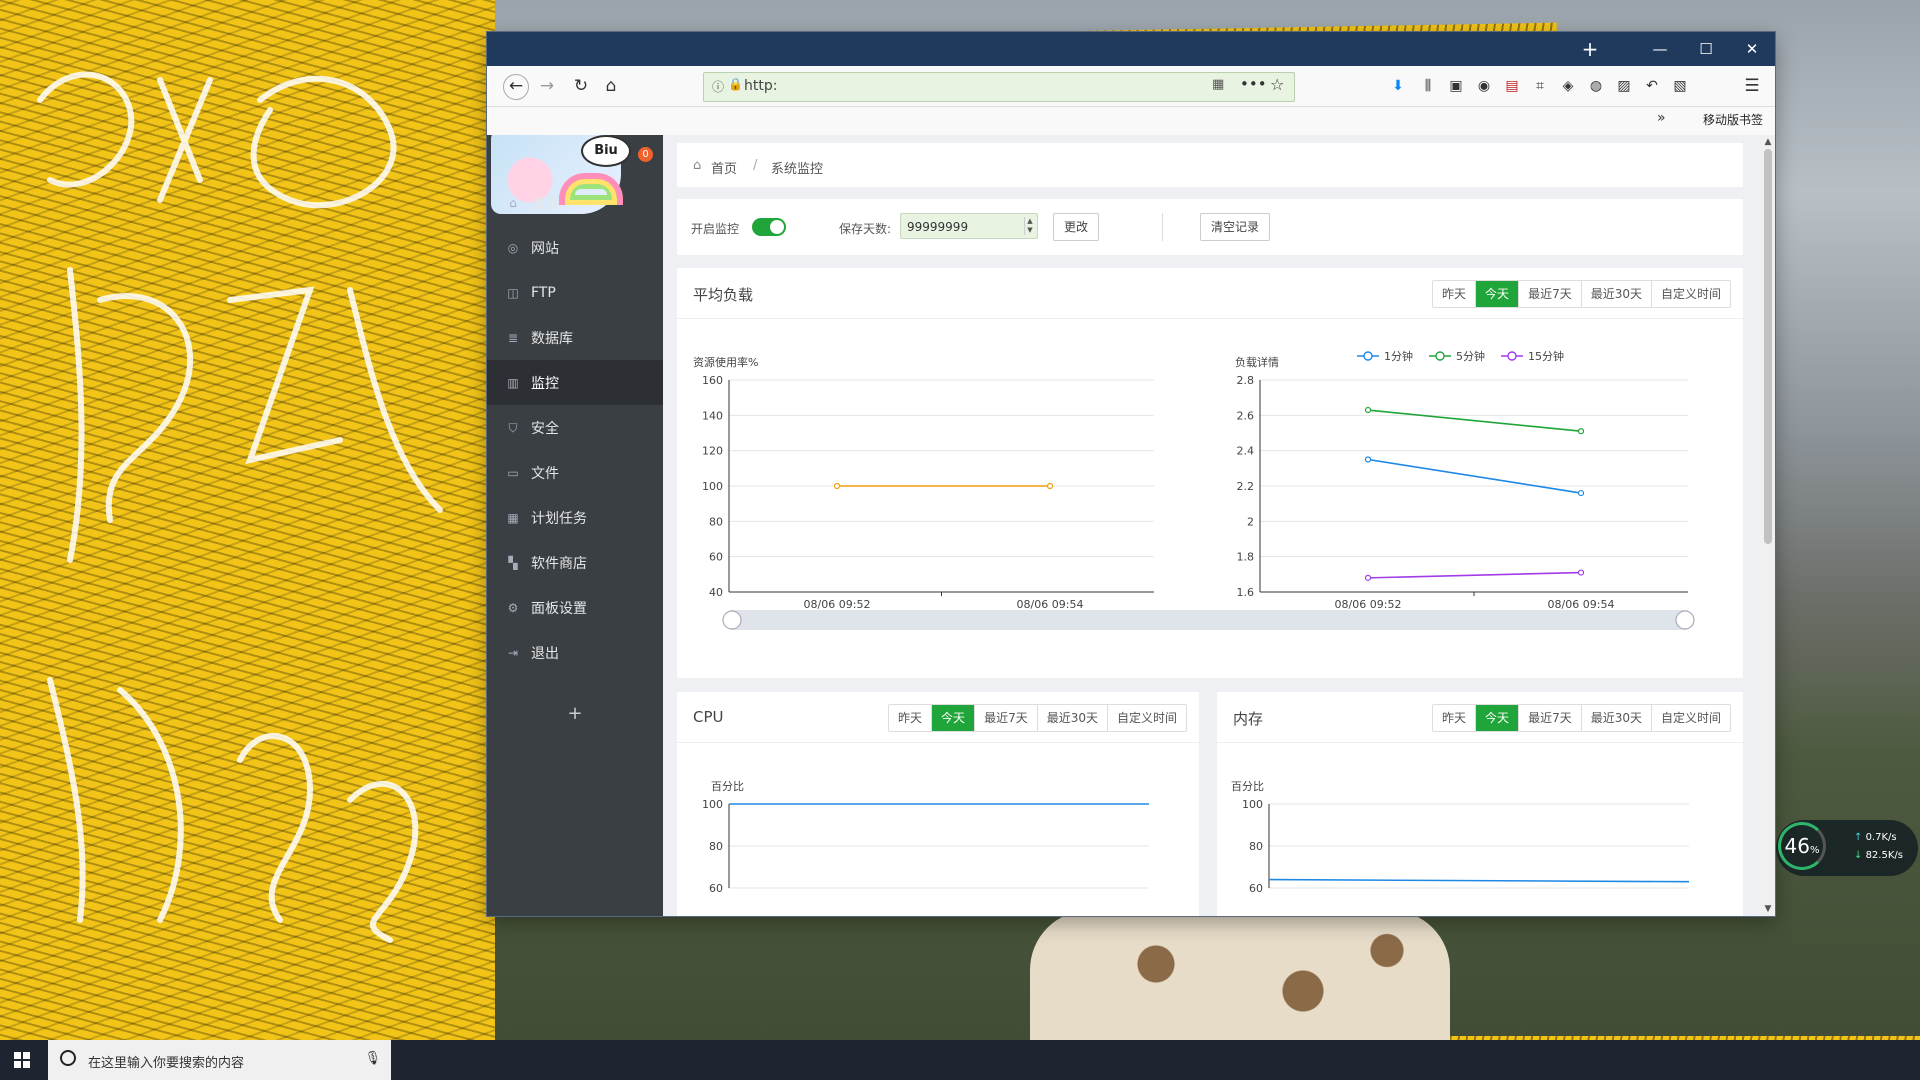 This screenshot has height=1080, width=1920. I want to click on sidebar-item-home: ⌂ 首页, so click(575, 202).